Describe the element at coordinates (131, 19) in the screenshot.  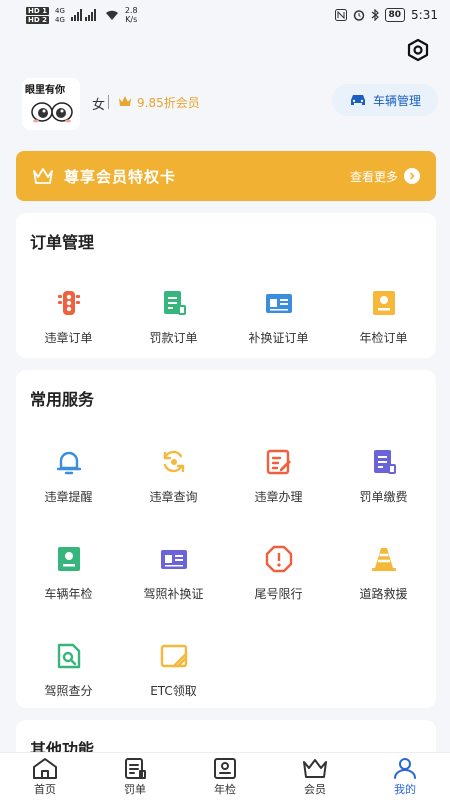
I see `speed-unit: K/s` at that location.